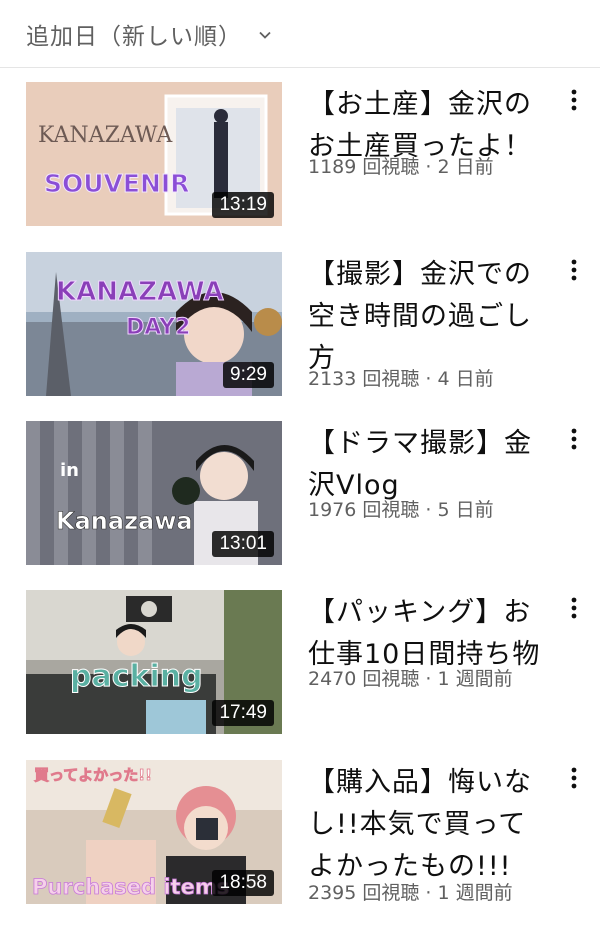 Image resolution: width=600 pixels, height=930 pixels. I want to click on video-meta: 1976 回視聴 · 5 日前, so click(401, 510).